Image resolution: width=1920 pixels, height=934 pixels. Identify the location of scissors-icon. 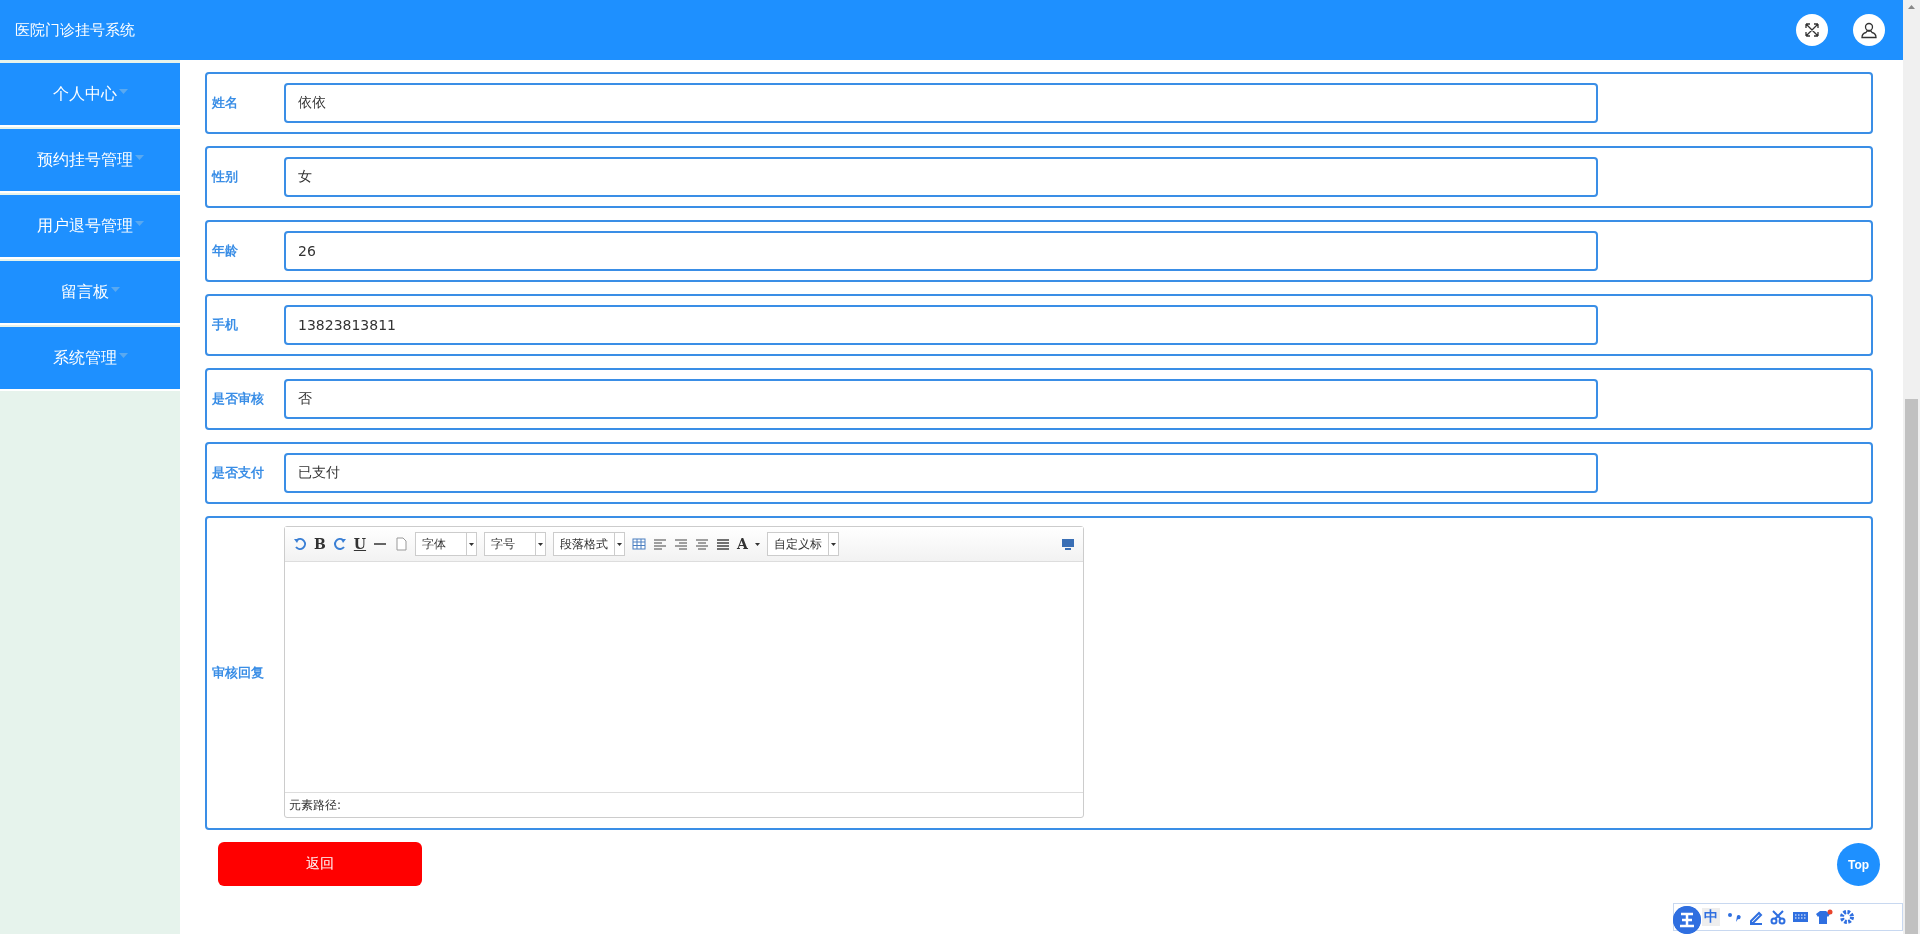
(1778, 917).